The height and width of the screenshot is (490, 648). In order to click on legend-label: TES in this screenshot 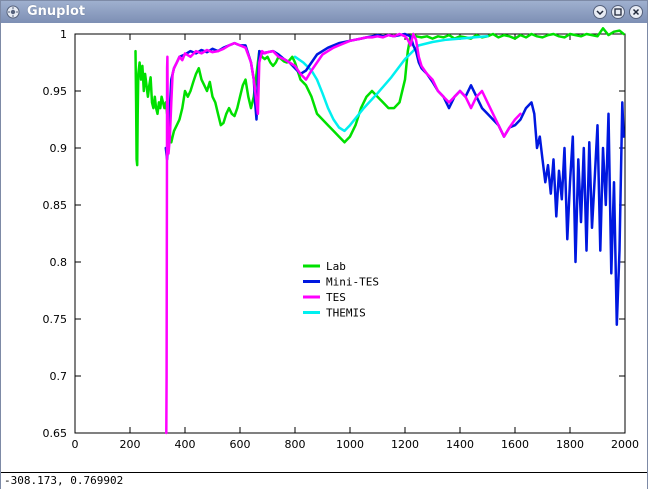, I will do `click(336, 297)`.